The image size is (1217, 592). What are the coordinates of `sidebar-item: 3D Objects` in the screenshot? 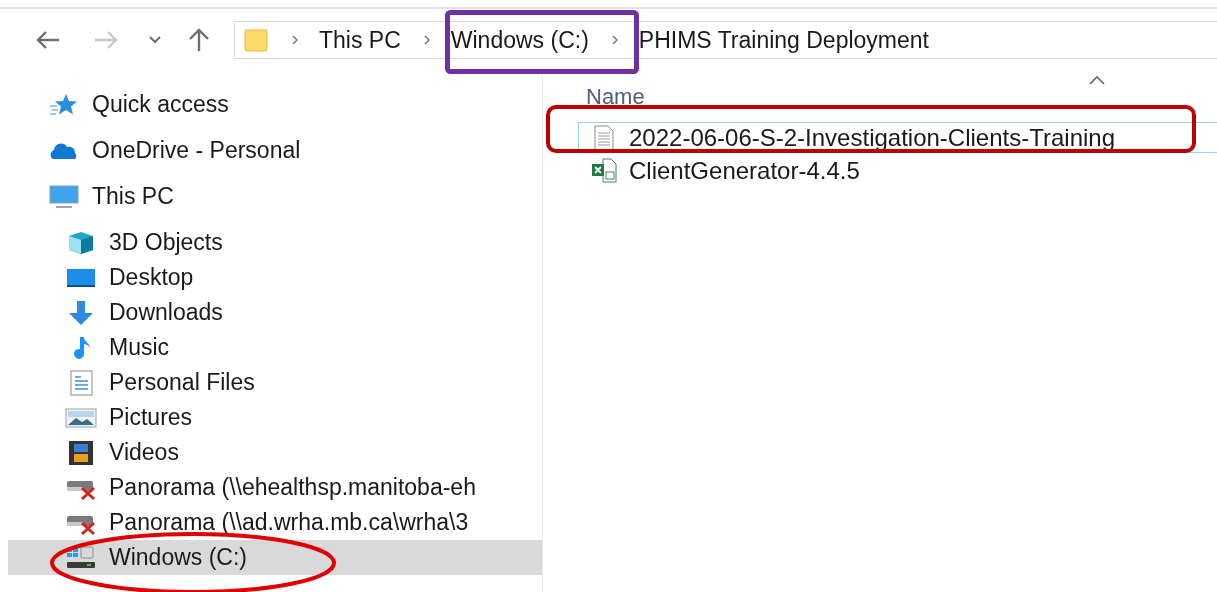 It's located at (275, 242).